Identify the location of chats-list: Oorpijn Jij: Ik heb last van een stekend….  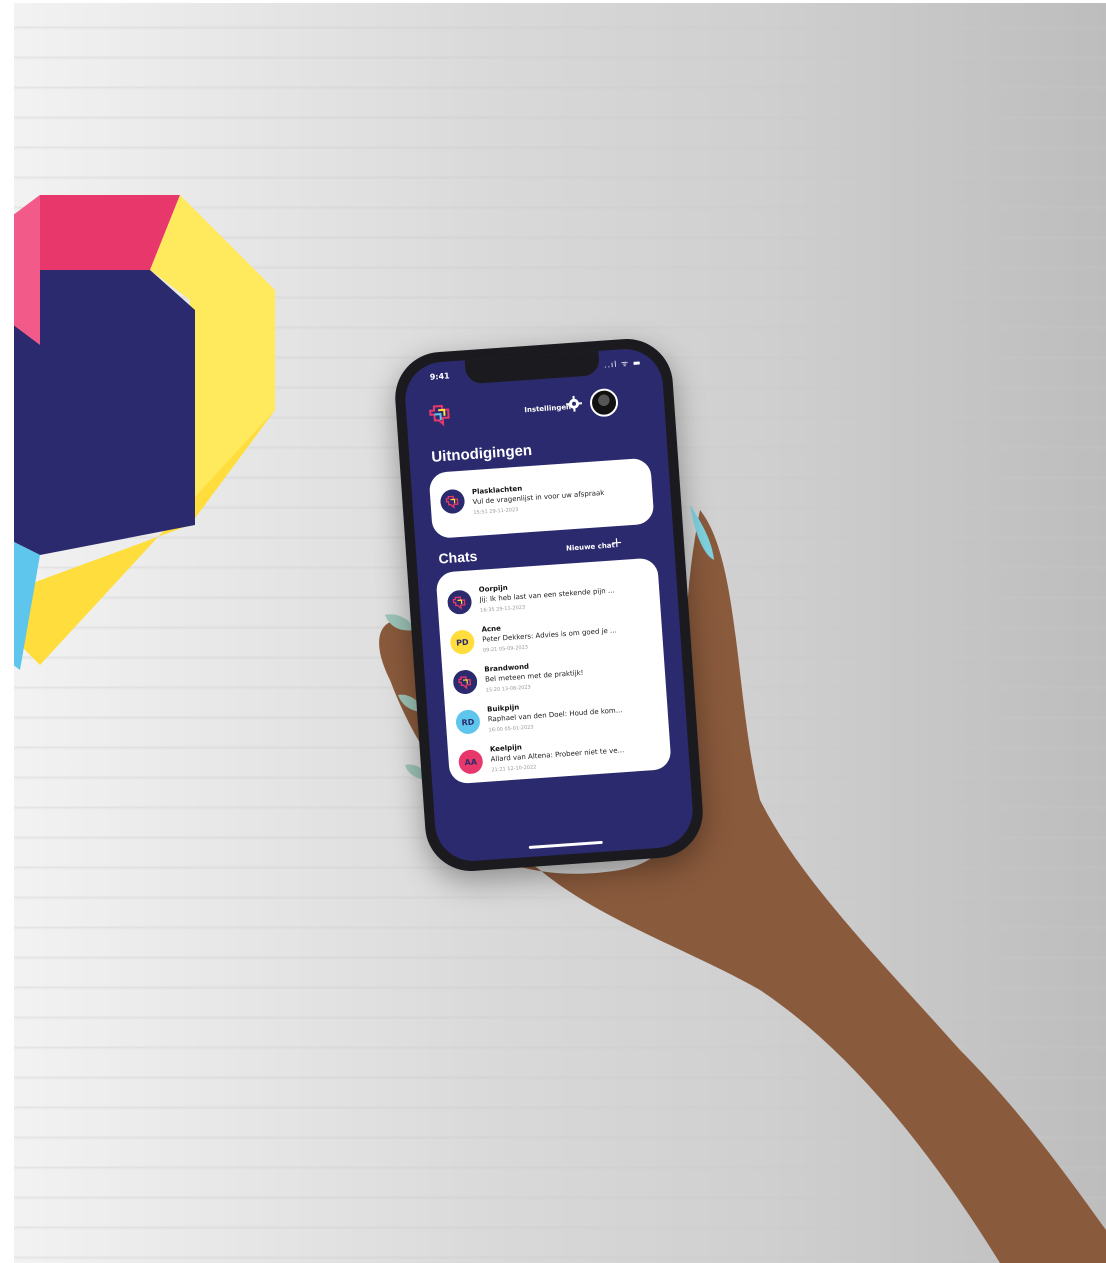
(553, 671).